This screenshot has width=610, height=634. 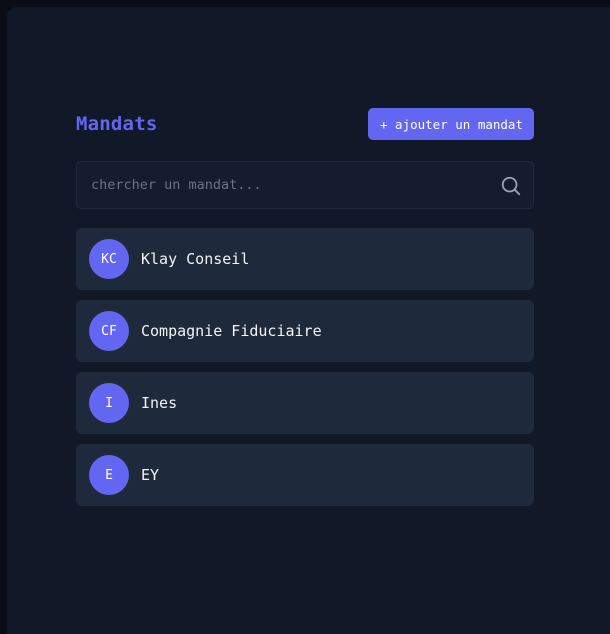 I want to click on panel-header: Mandats + ajouter un mandat, so click(x=305, y=124).